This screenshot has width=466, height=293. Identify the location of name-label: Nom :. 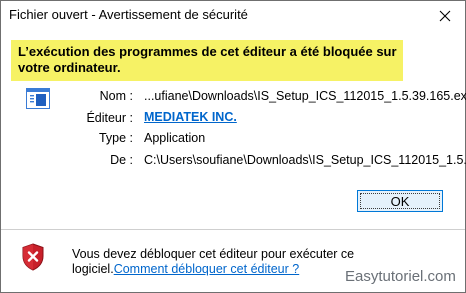
(116, 96).